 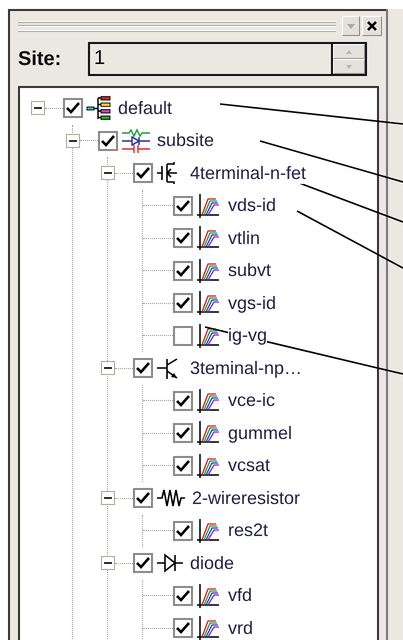 What do you see at coordinates (351, 26) in the screenshot?
I see `caret-icon` at bounding box center [351, 26].